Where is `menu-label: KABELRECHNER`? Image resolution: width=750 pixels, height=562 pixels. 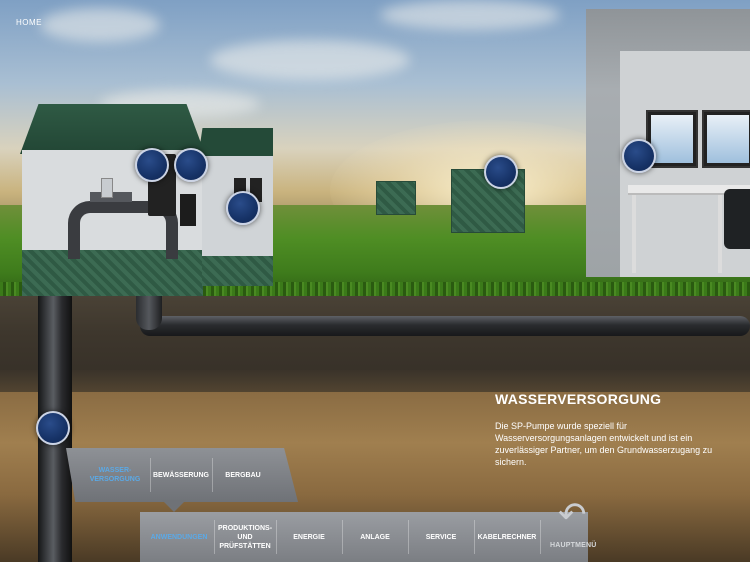
menu-label: KABELRECHNER is located at coordinates (507, 537).